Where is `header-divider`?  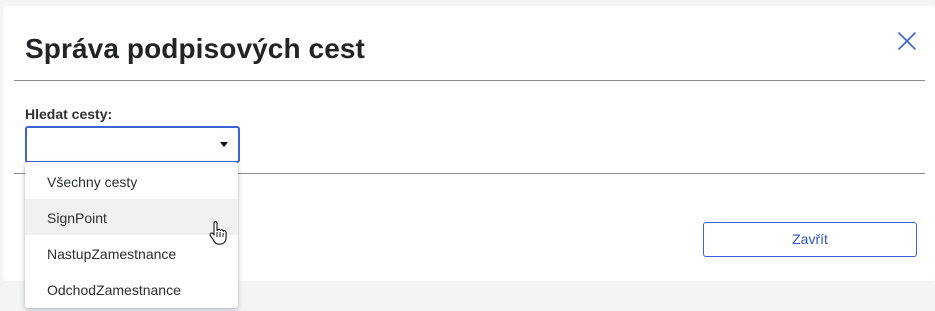
header-divider is located at coordinates (469, 80).